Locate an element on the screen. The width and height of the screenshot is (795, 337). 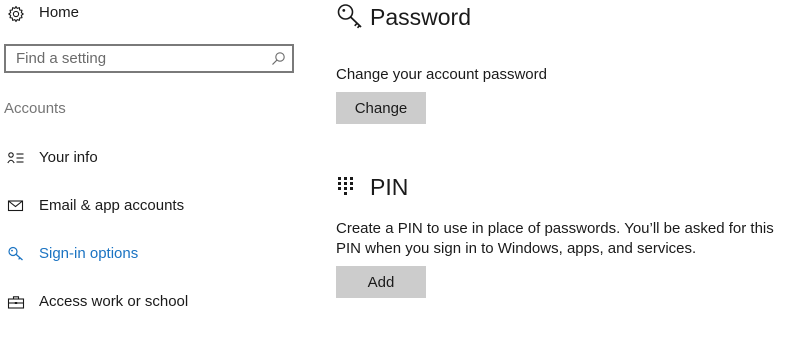
add-pin-button: Add is located at coordinates (381, 282).